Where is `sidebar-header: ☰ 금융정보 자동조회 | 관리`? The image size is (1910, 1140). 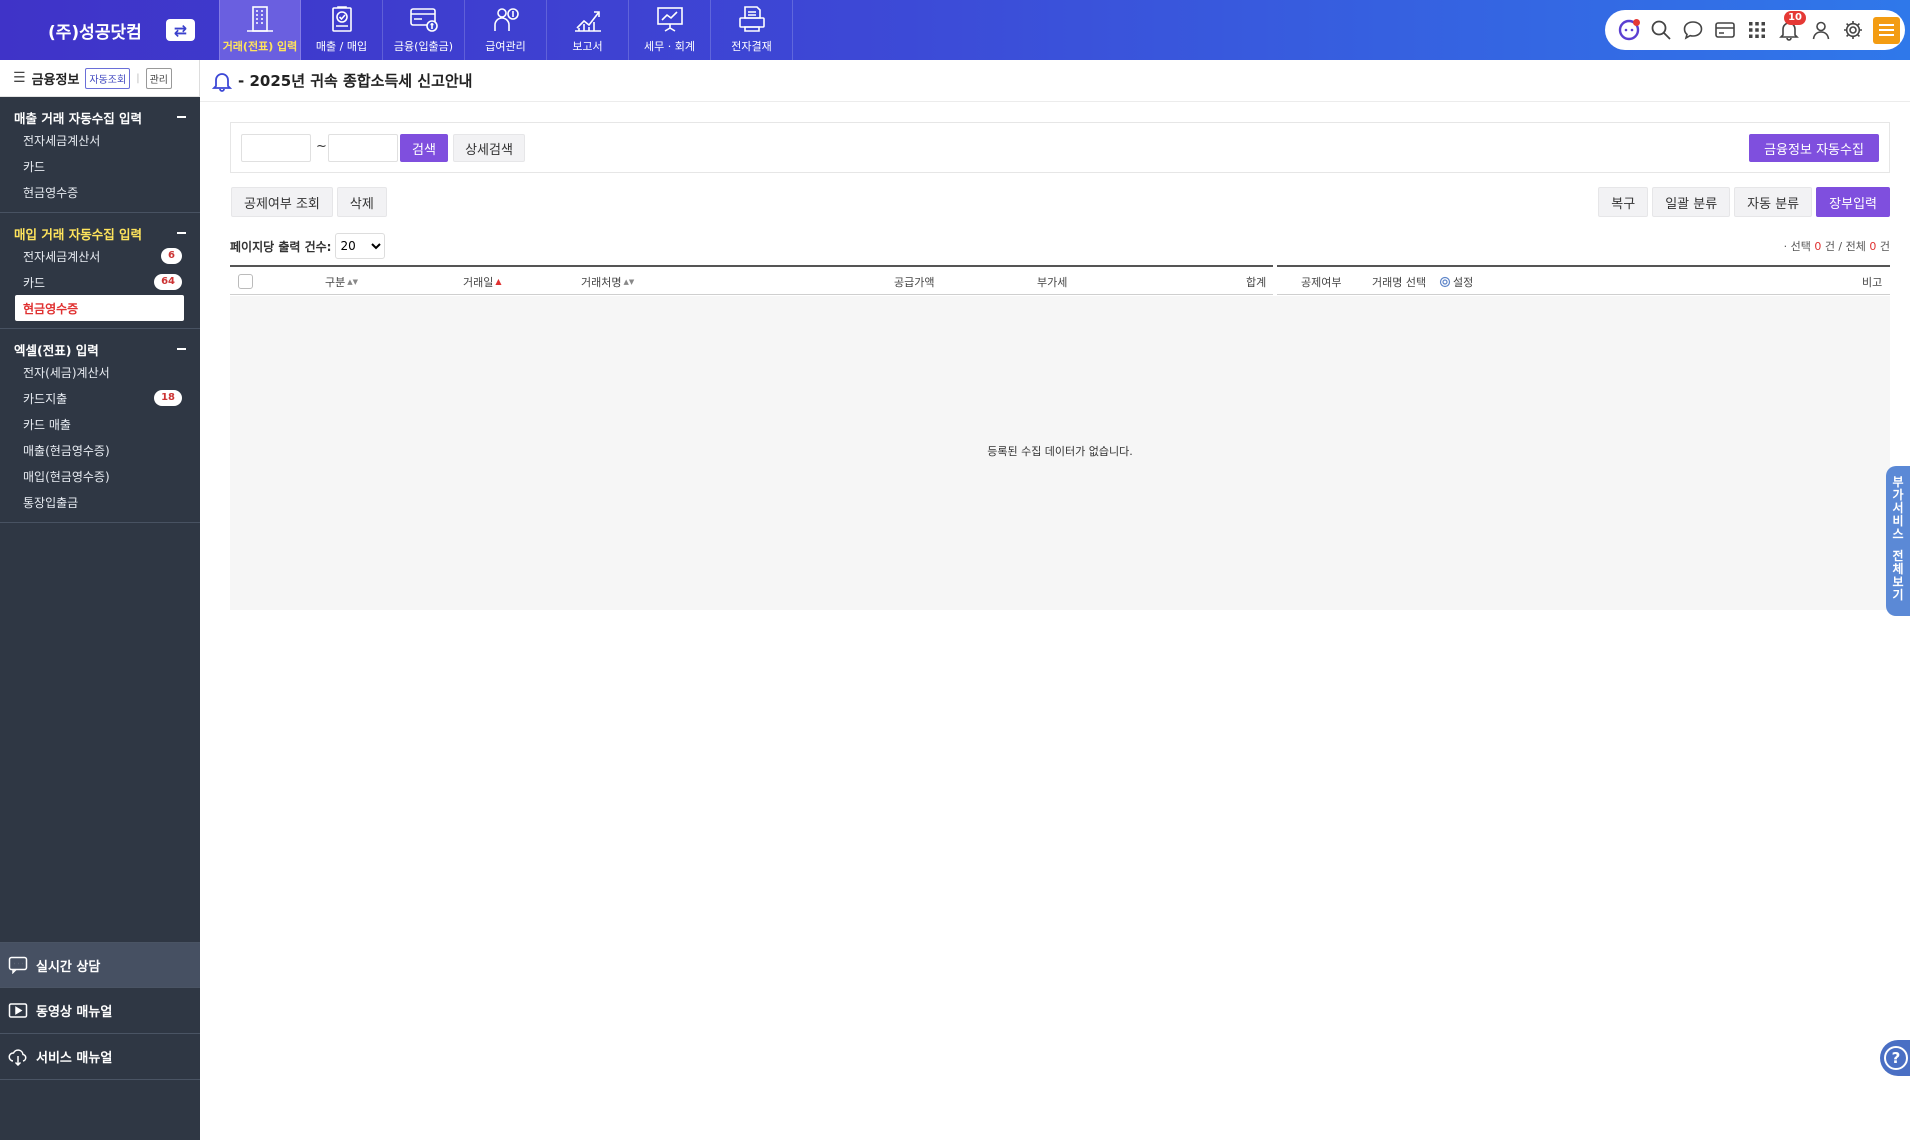 sidebar-header: ☰ 금융정보 자동조회 | 관리 is located at coordinates (100, 78).